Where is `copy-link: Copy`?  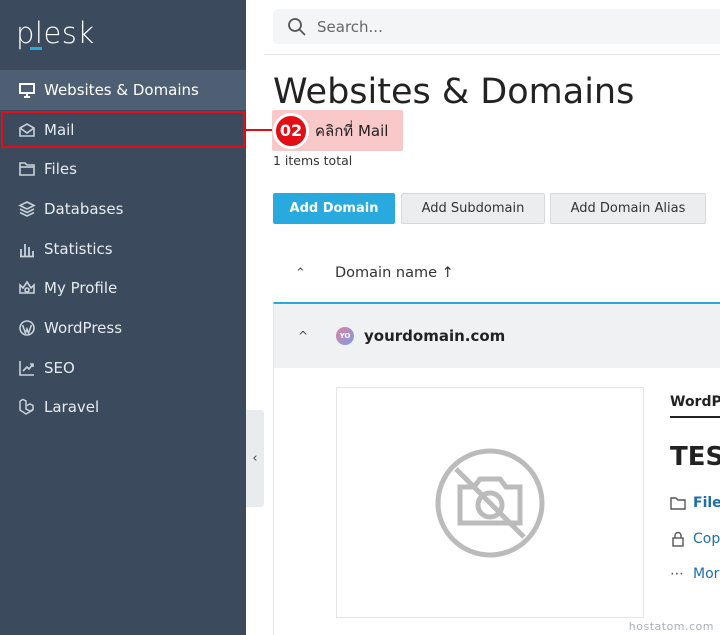
copy-link: Copy is located at coordinates (695, 539).